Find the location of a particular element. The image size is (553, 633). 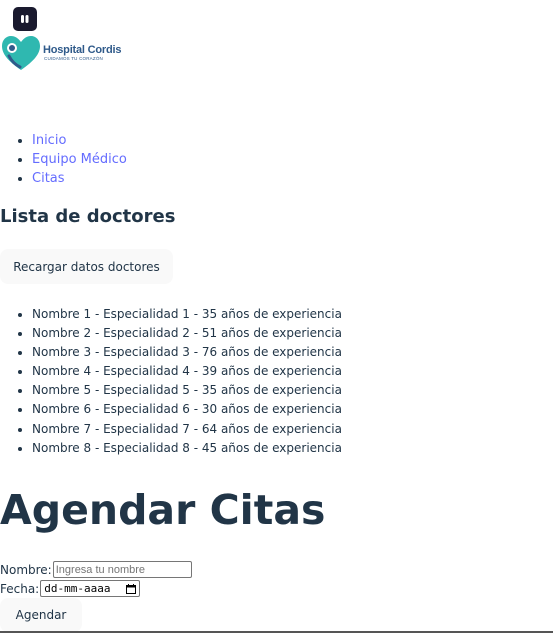

date-row: Fecha: dd-mm-aaaa is located at coordinates (70, 588).